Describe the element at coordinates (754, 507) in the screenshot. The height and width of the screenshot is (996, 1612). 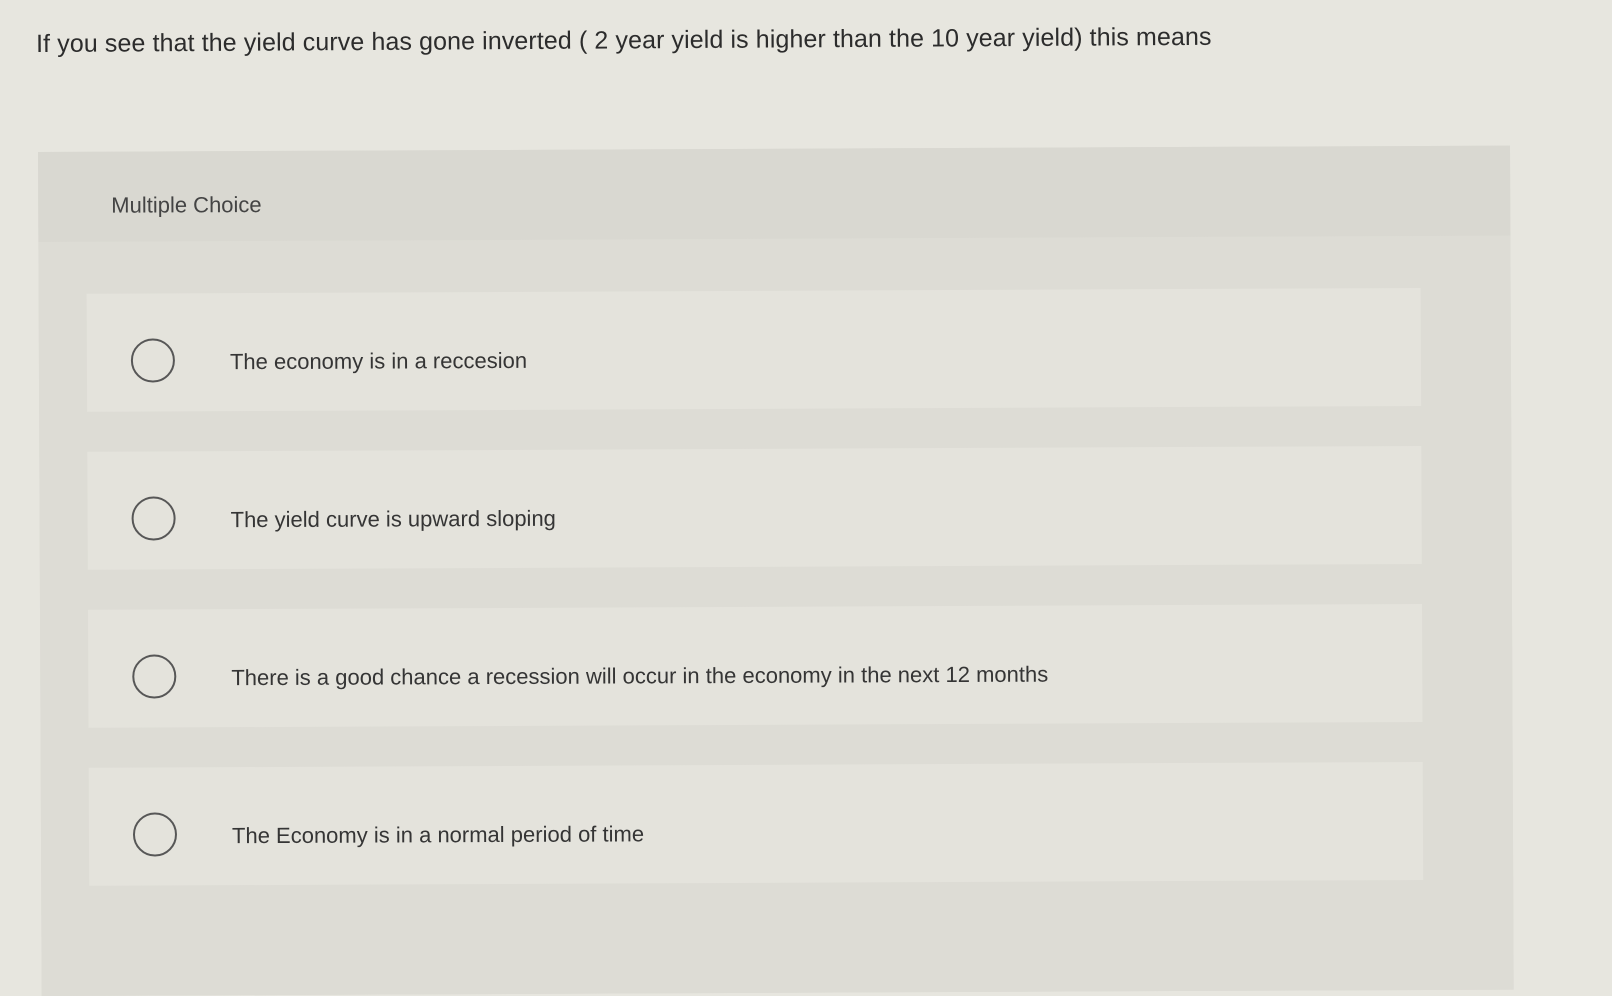
I see `choice-option-2: The yield curve is upward sloping` at that location.